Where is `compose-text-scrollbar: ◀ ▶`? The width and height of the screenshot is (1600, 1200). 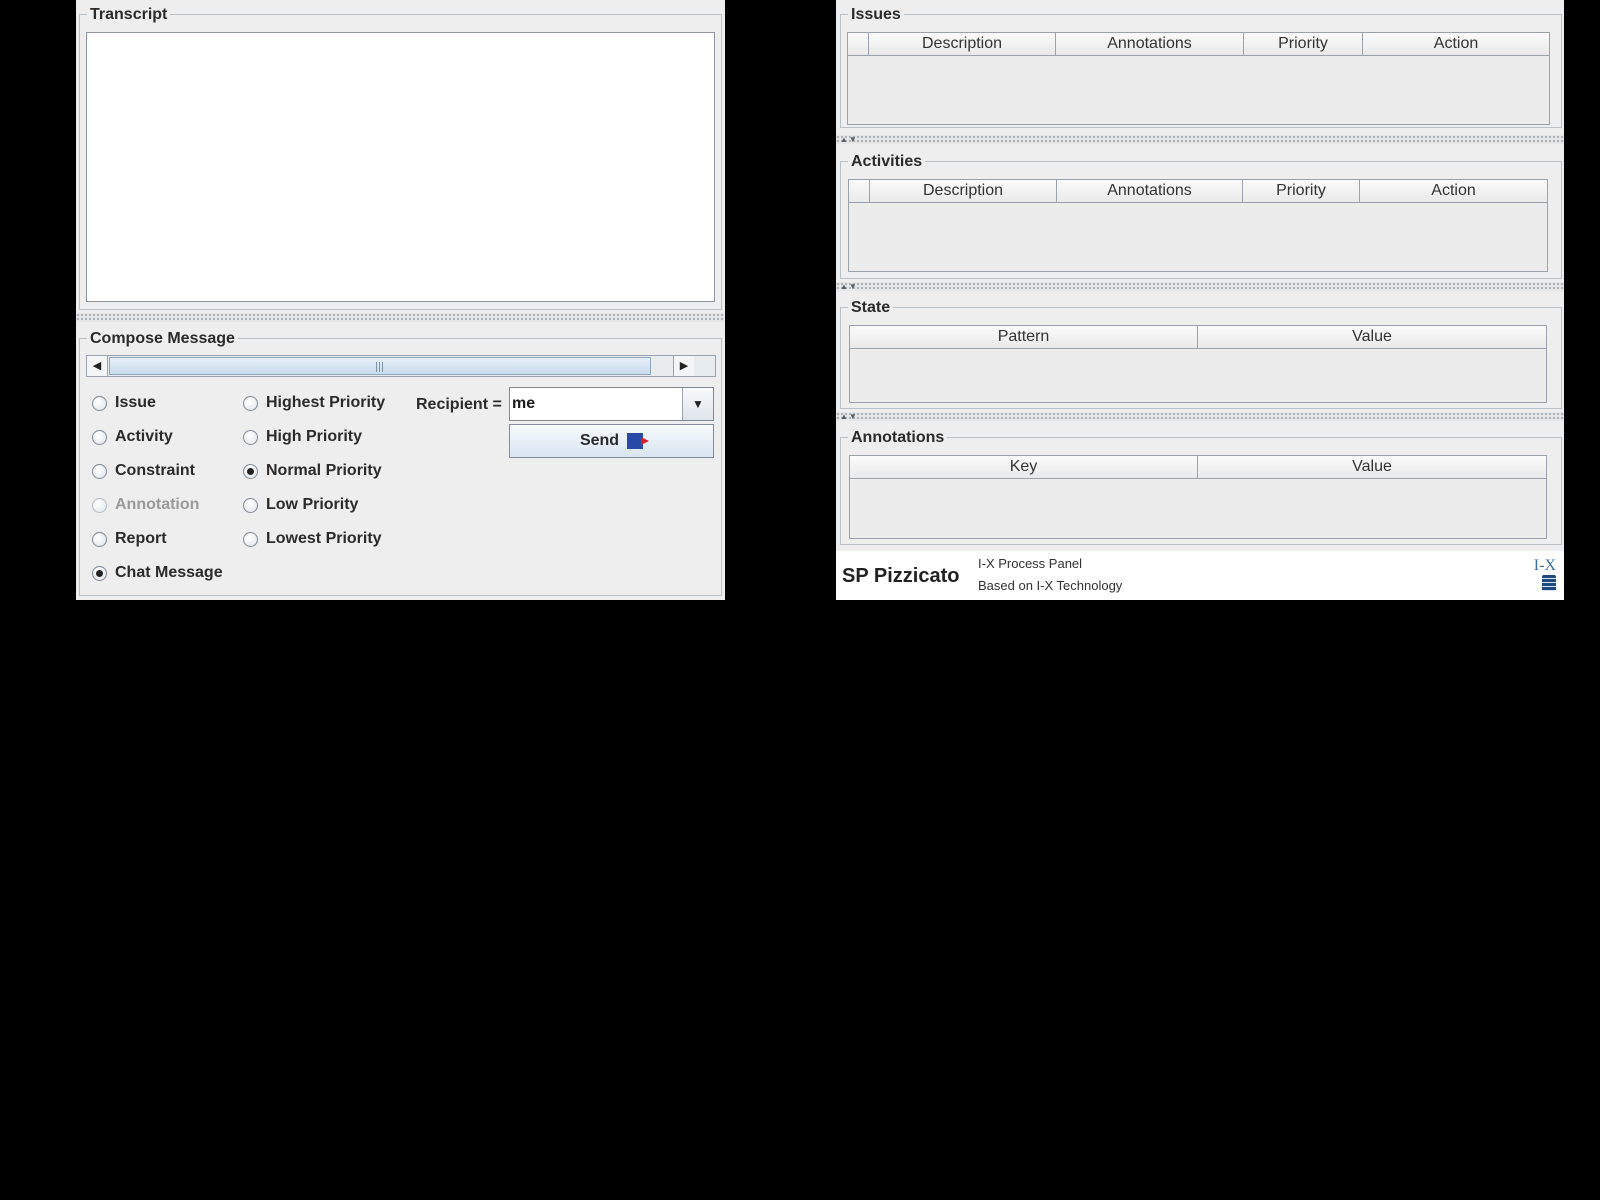
compose-text-scrollbar: ◀ ▶ is located at coordinates (401, 366).